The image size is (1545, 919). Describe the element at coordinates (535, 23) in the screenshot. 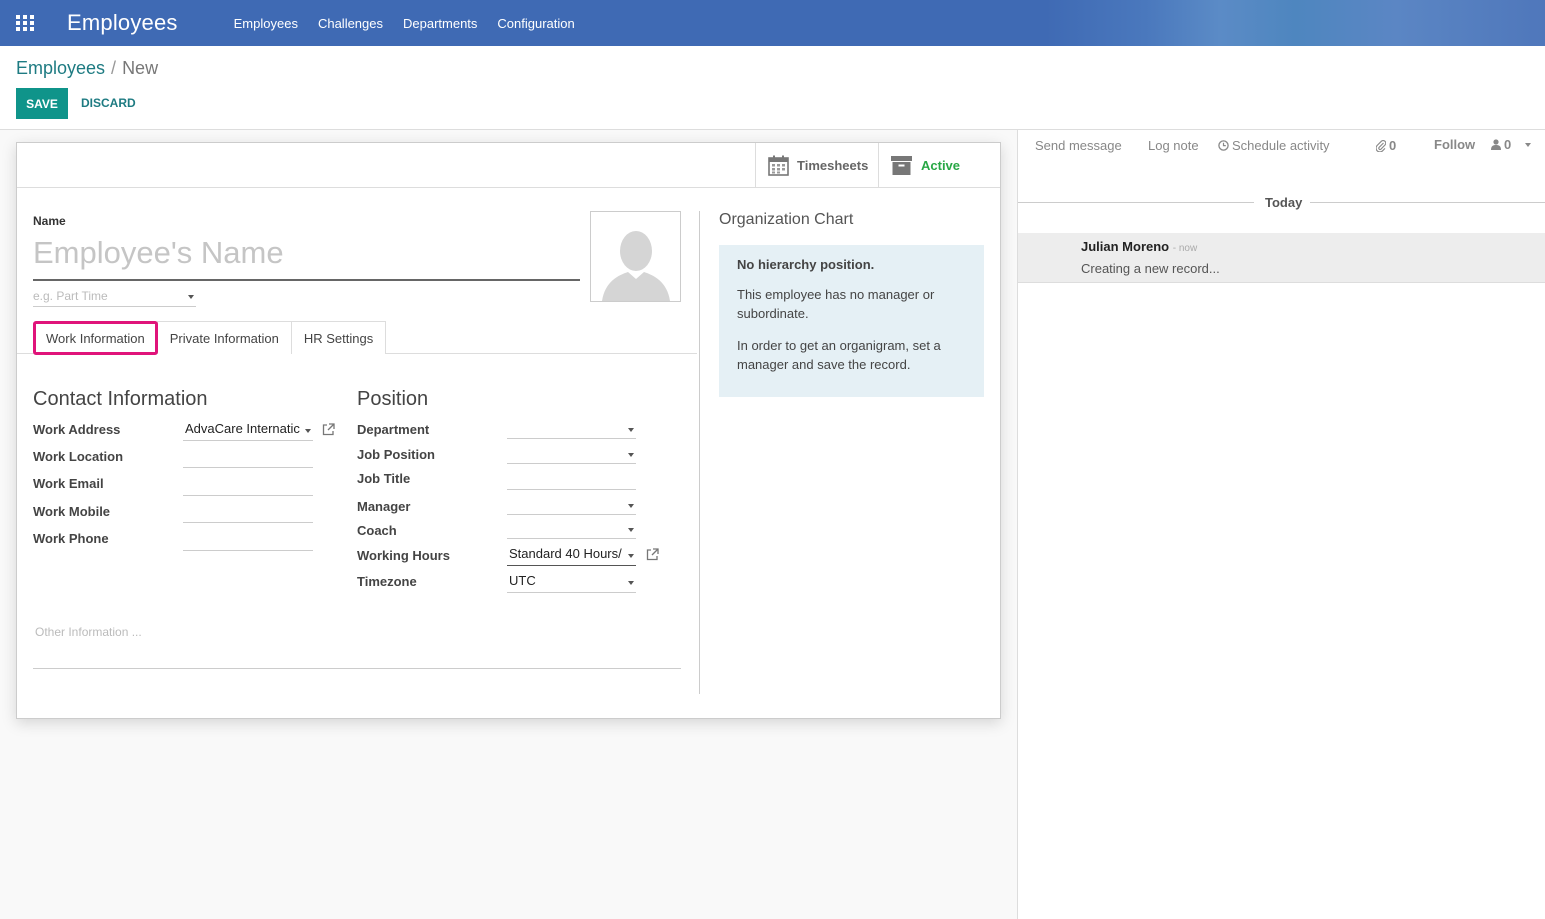

I see `menu-configuration: Configuration` at that location.